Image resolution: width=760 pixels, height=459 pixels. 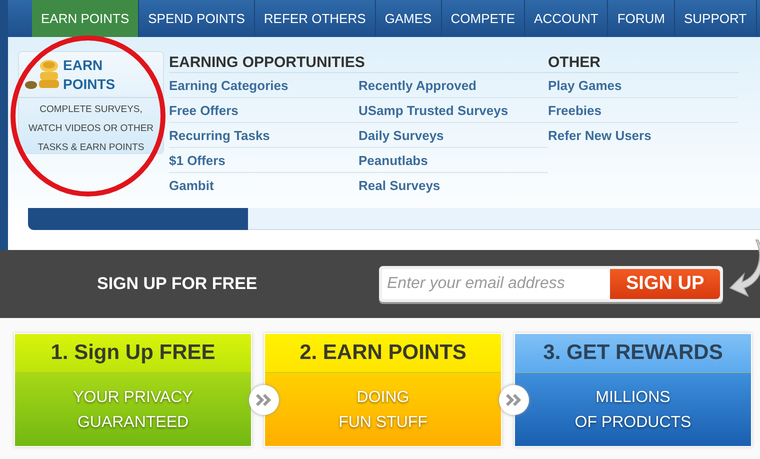 I want to click on promo-card: EARN POINTS COMPLETE SURVEYS, WATCH VIDEOS OR OTHER TASKS & EARN POINTS, so click(x=91, y=102).